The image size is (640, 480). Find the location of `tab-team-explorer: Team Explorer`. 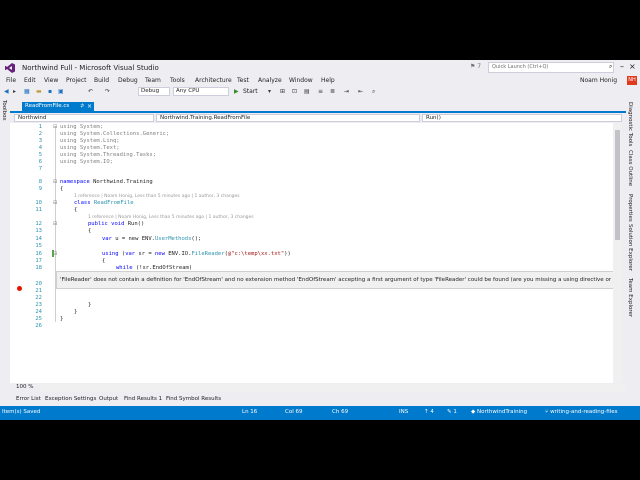

tab-team-explorer: Team Explorer is located at coordinates (630, 297).